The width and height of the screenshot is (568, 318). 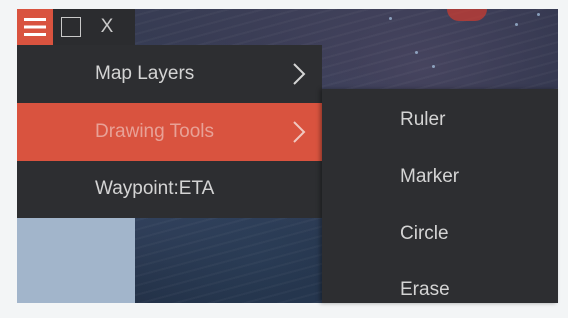 I want to click on close-button: X, so click(x=107, y=27).